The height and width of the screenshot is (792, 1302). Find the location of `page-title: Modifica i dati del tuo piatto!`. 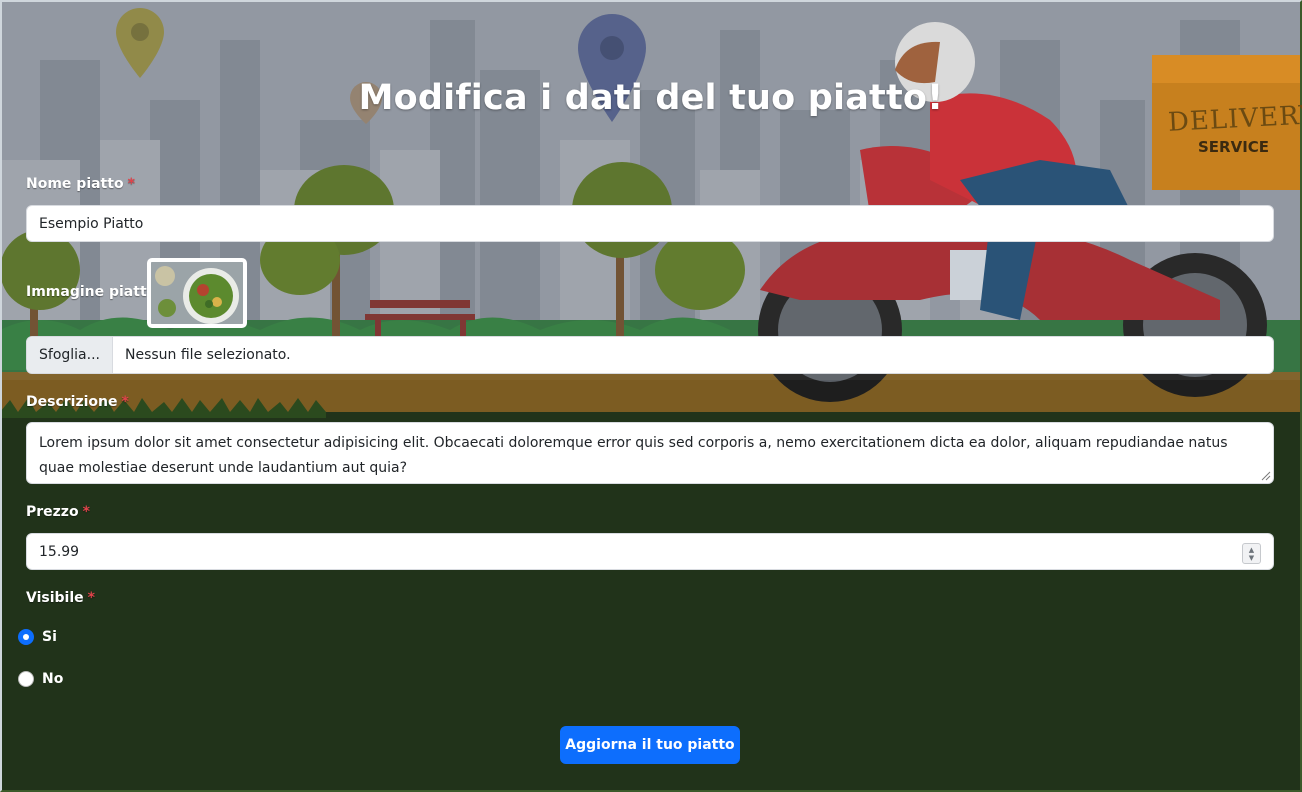

page-title: Modifica i dati del tuo piatto! is located at coordinates (651, 98).